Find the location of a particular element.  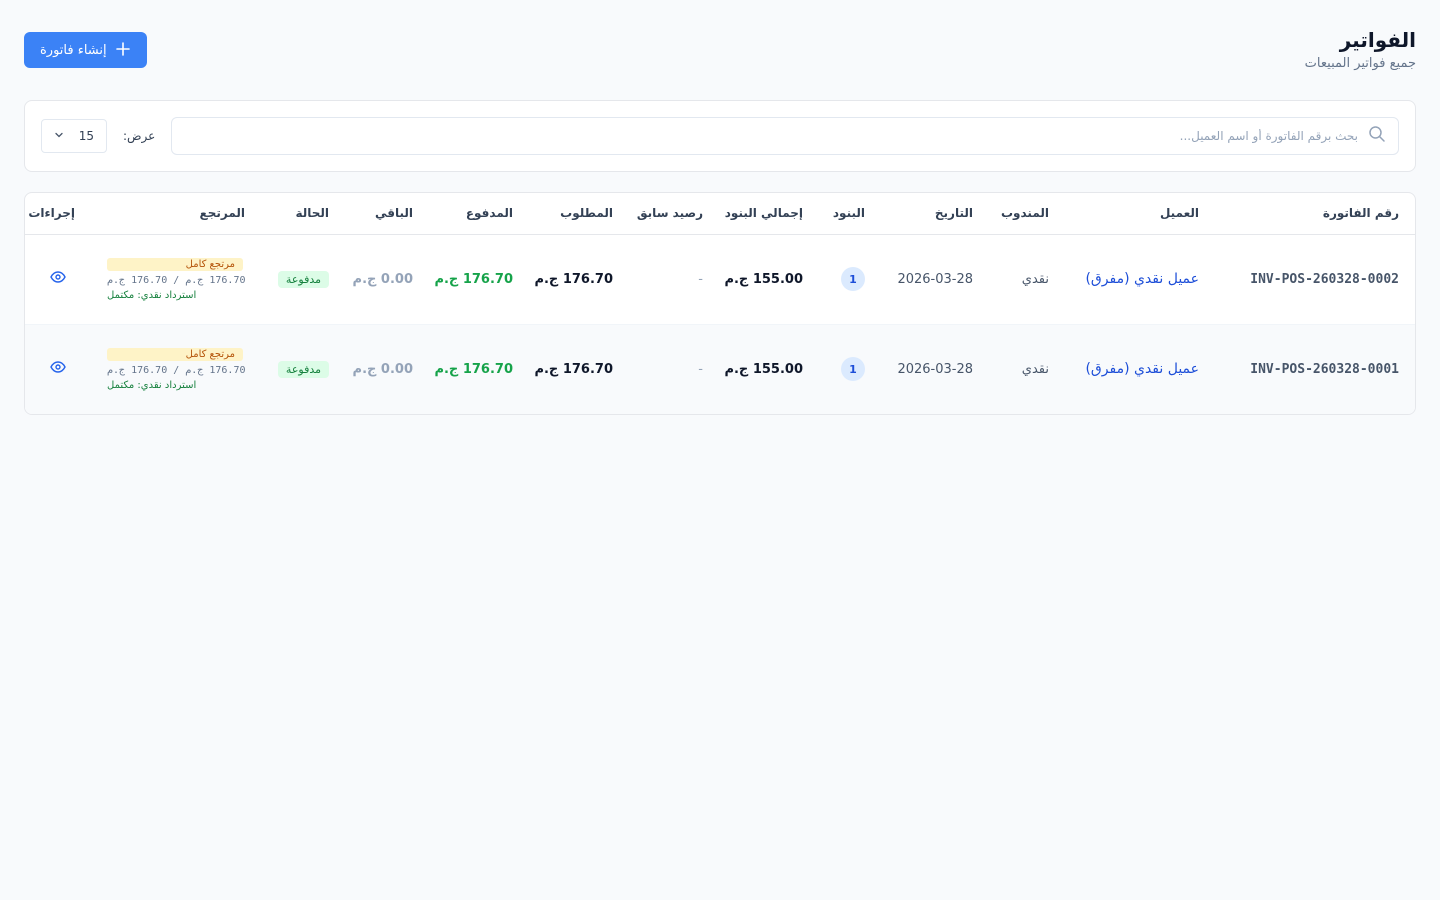

search-icon is located at coordinates (1377, 136).